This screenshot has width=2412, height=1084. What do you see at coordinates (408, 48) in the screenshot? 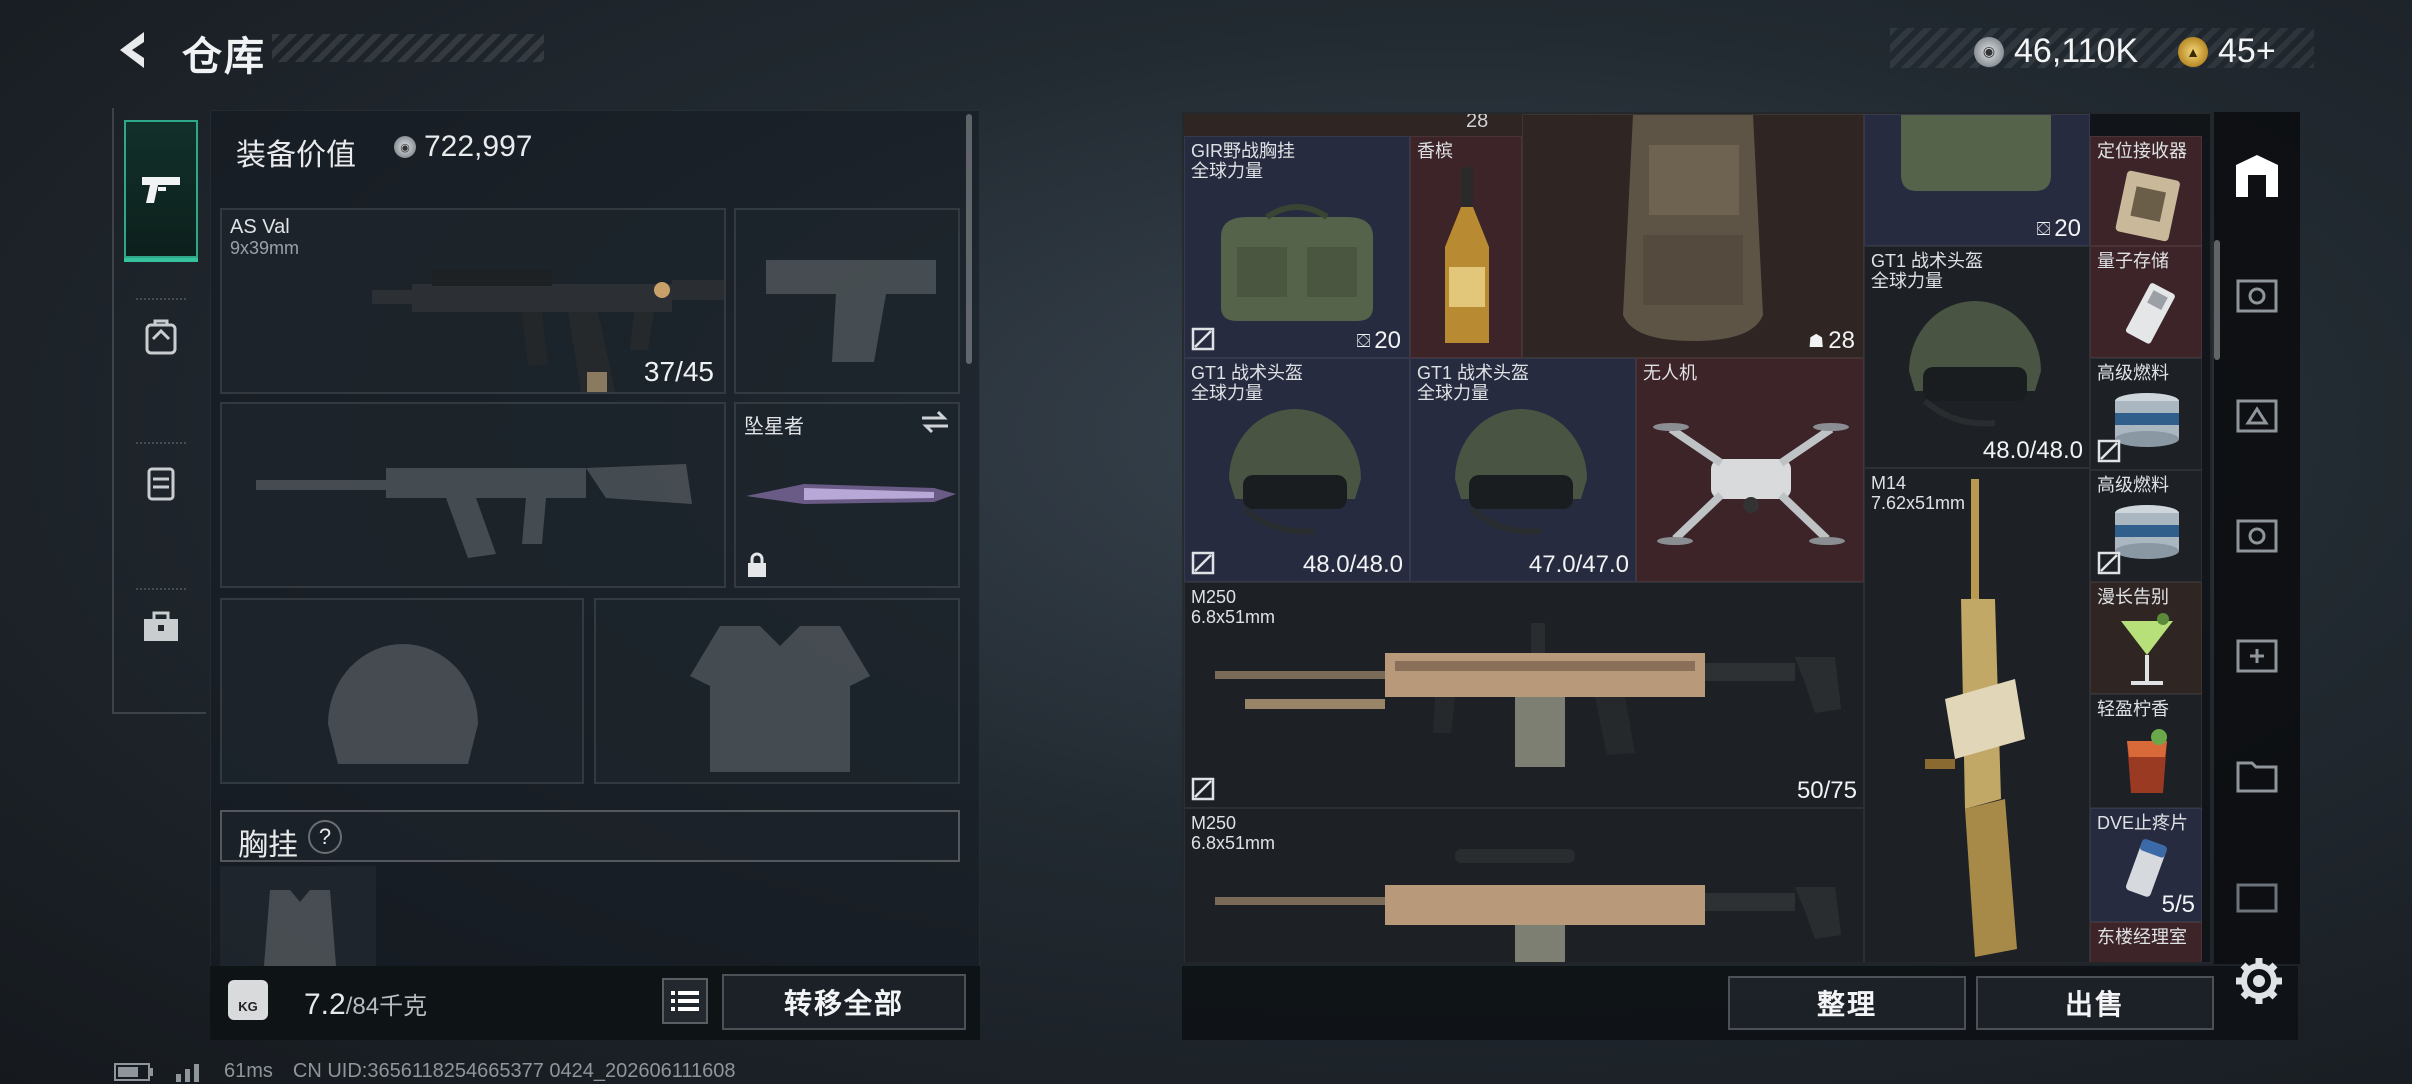
I see `title-decoration` at bounding box center [408, 48].